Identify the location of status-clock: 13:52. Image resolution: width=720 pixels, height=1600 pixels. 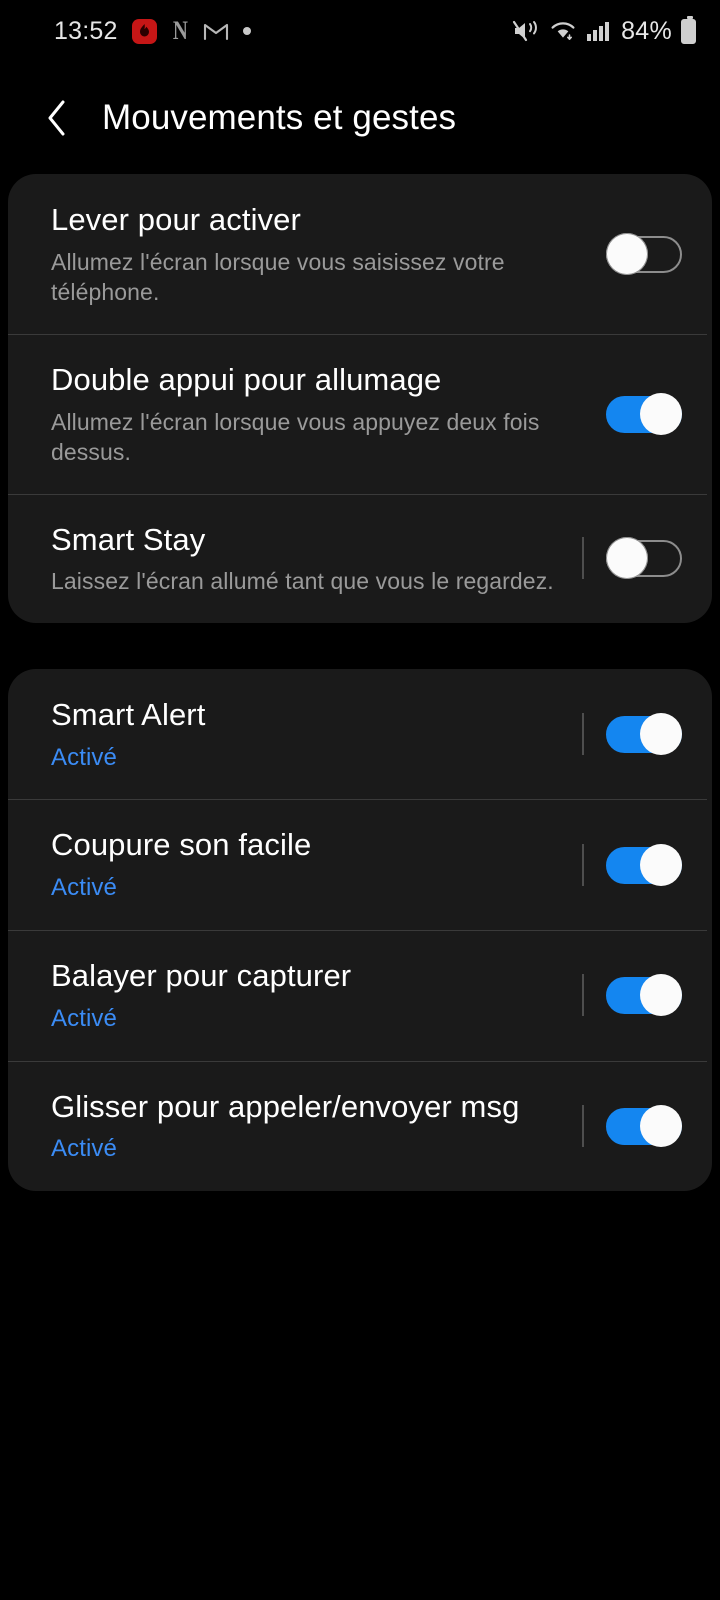
(86, 30).